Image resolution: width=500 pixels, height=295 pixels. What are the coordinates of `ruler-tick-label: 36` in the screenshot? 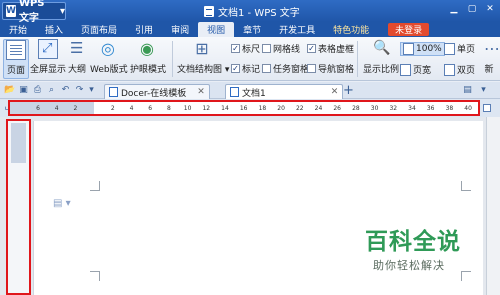 It's located at (430, 108).